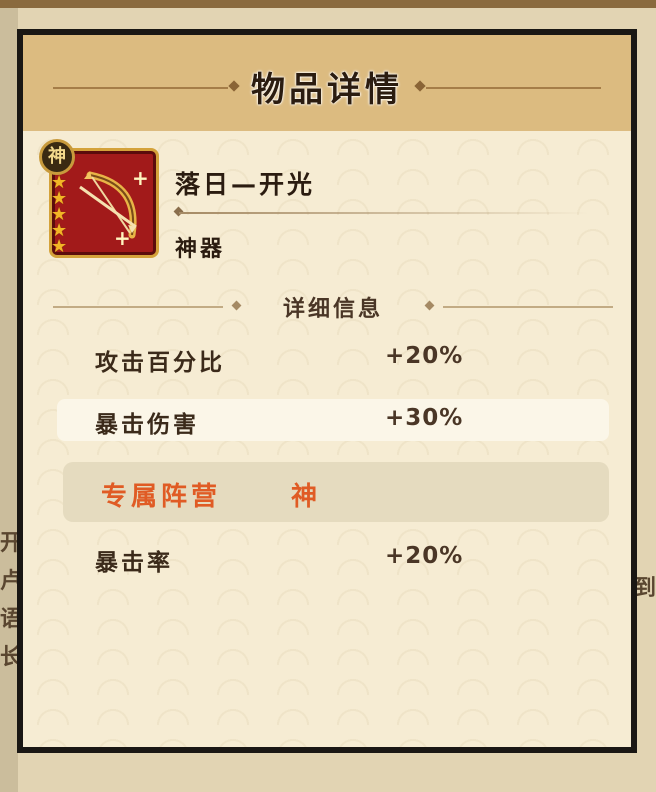 Image resolution: width=656 pixels, height=792 pixels. I want to click on stat-label: 暴击伤害, so click(147, 425).